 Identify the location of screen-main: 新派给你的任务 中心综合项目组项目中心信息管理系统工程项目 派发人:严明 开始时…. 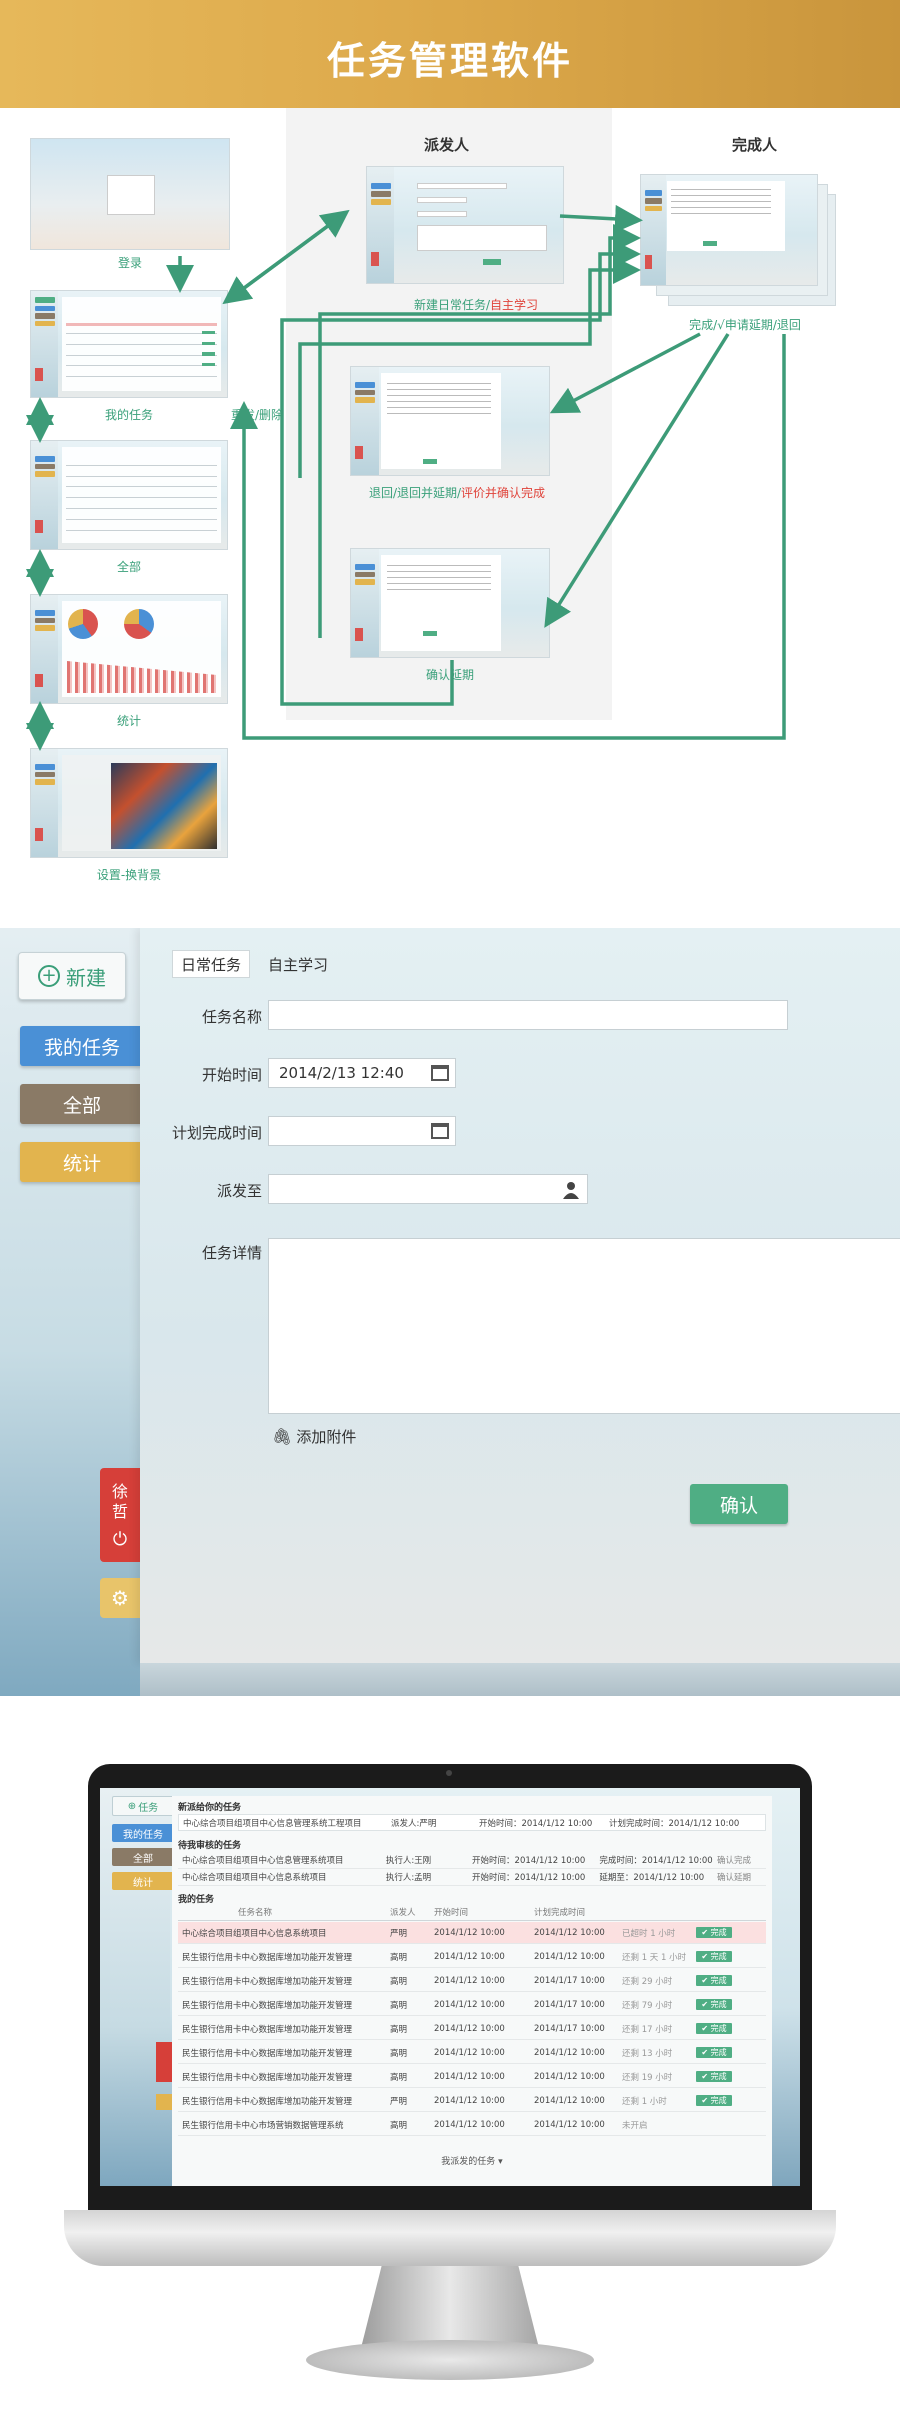
(472, 1991).